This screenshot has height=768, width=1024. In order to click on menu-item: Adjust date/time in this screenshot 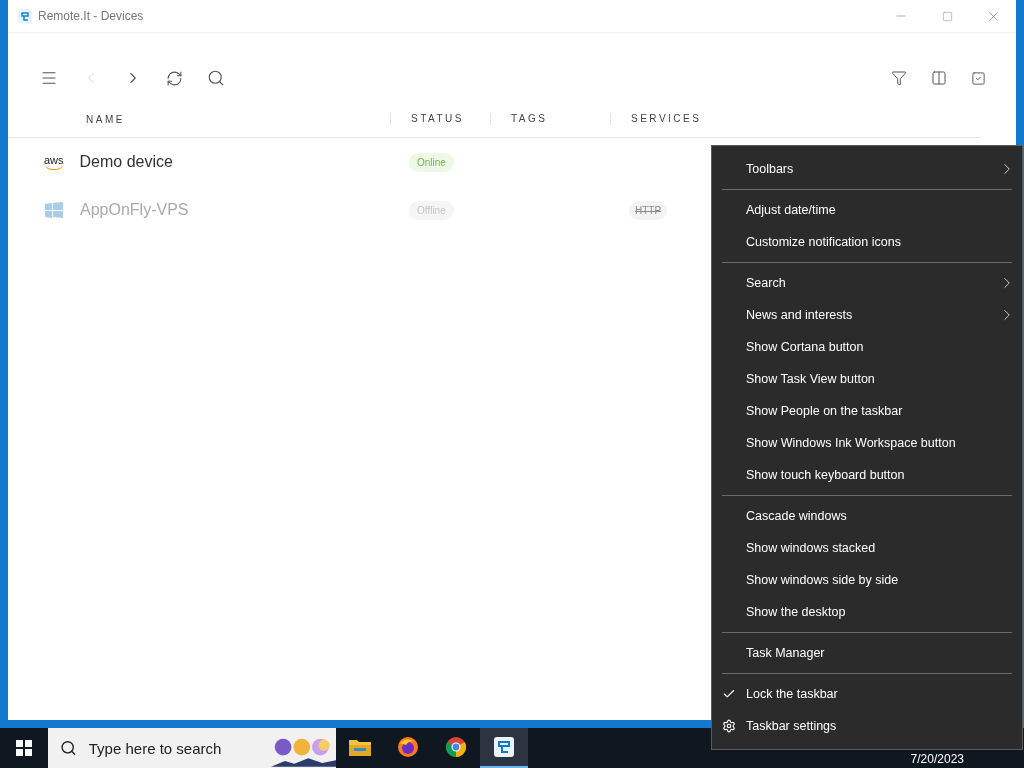, I will do `click(867, 210)`.